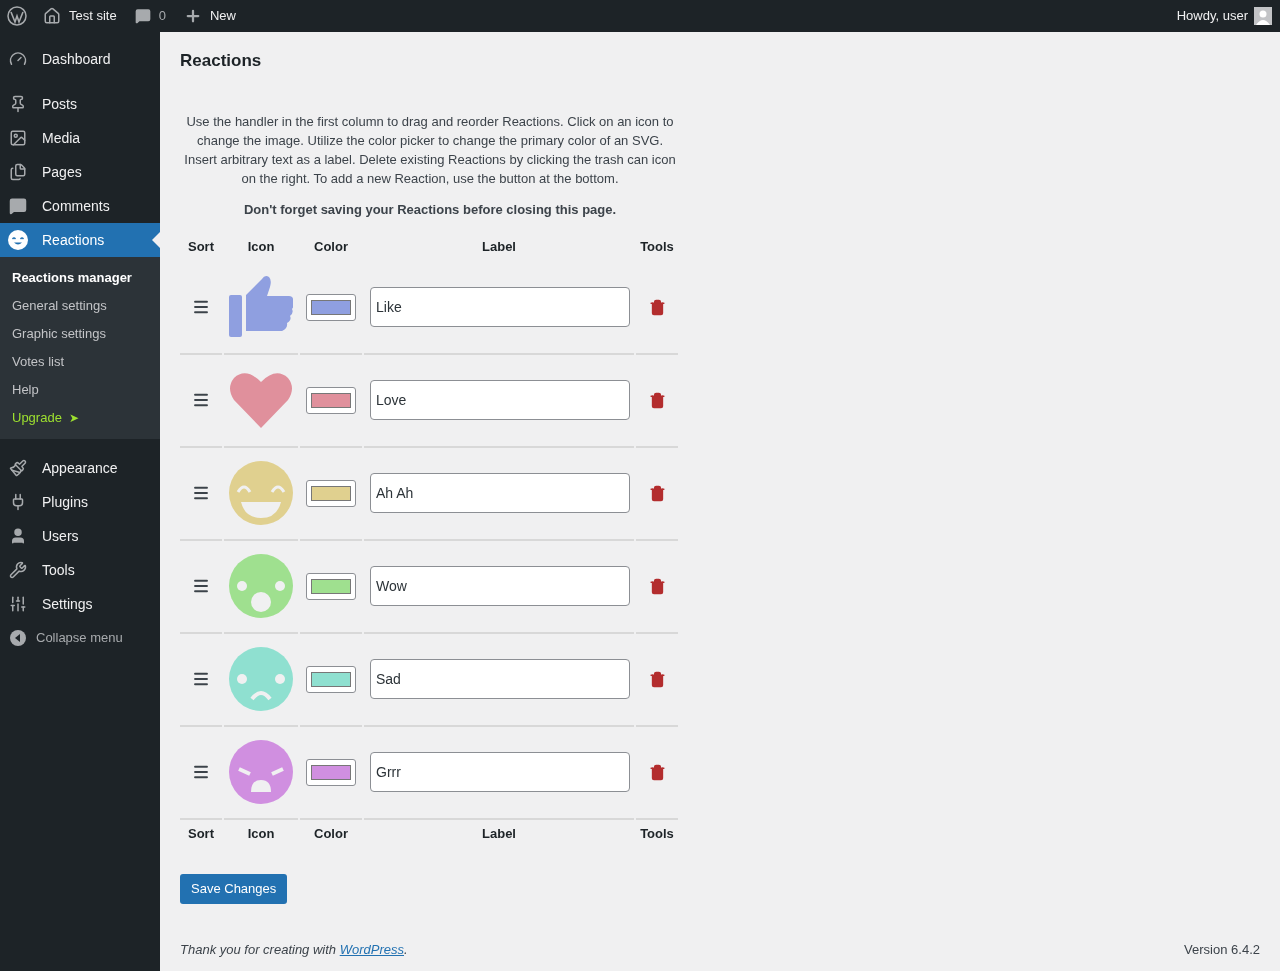  What do you see at coordinates (18, 638) in the screenshot?
I see `collapse-icon` at bounding box center [18, 638].